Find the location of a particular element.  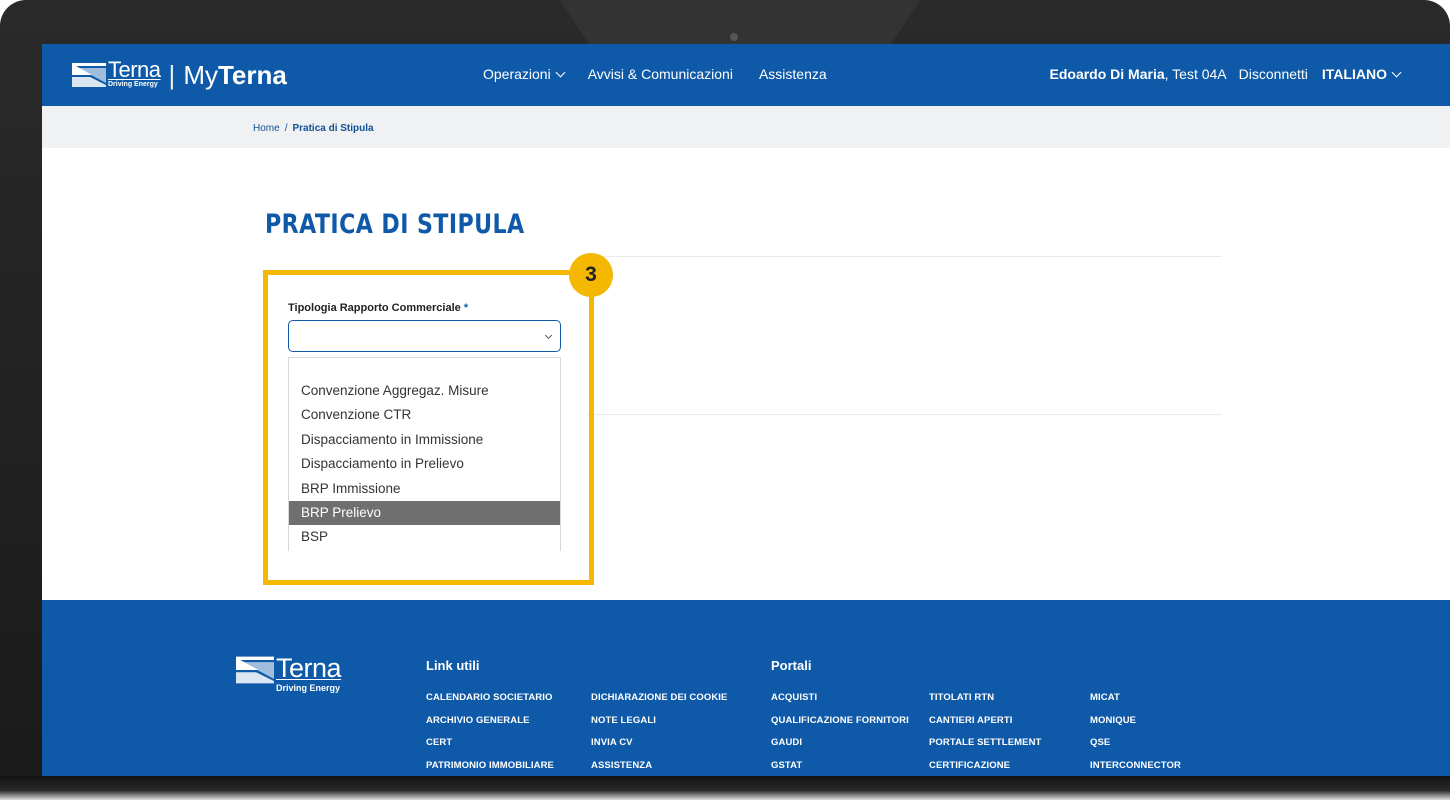

footer-link: INTERCONNECTOR is located at coordinates (1135, 768).